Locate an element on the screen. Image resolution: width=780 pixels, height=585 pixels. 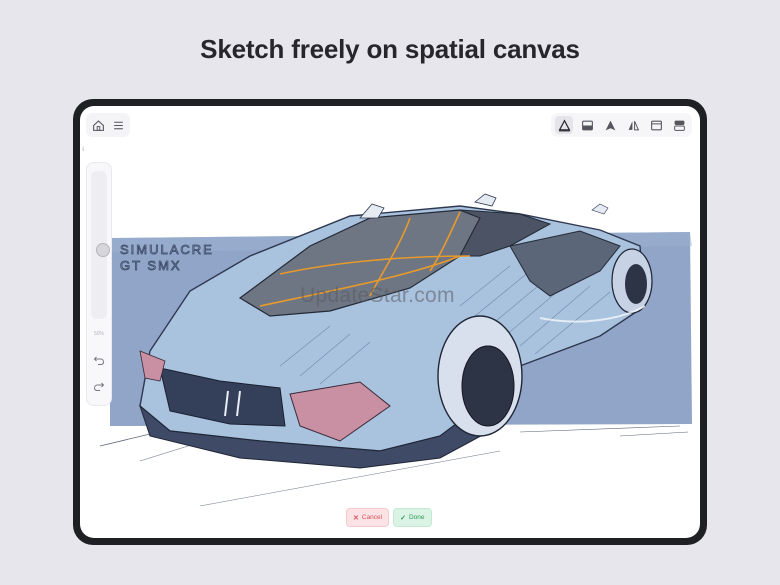
panels-icon is located at coordinates (679, 125).